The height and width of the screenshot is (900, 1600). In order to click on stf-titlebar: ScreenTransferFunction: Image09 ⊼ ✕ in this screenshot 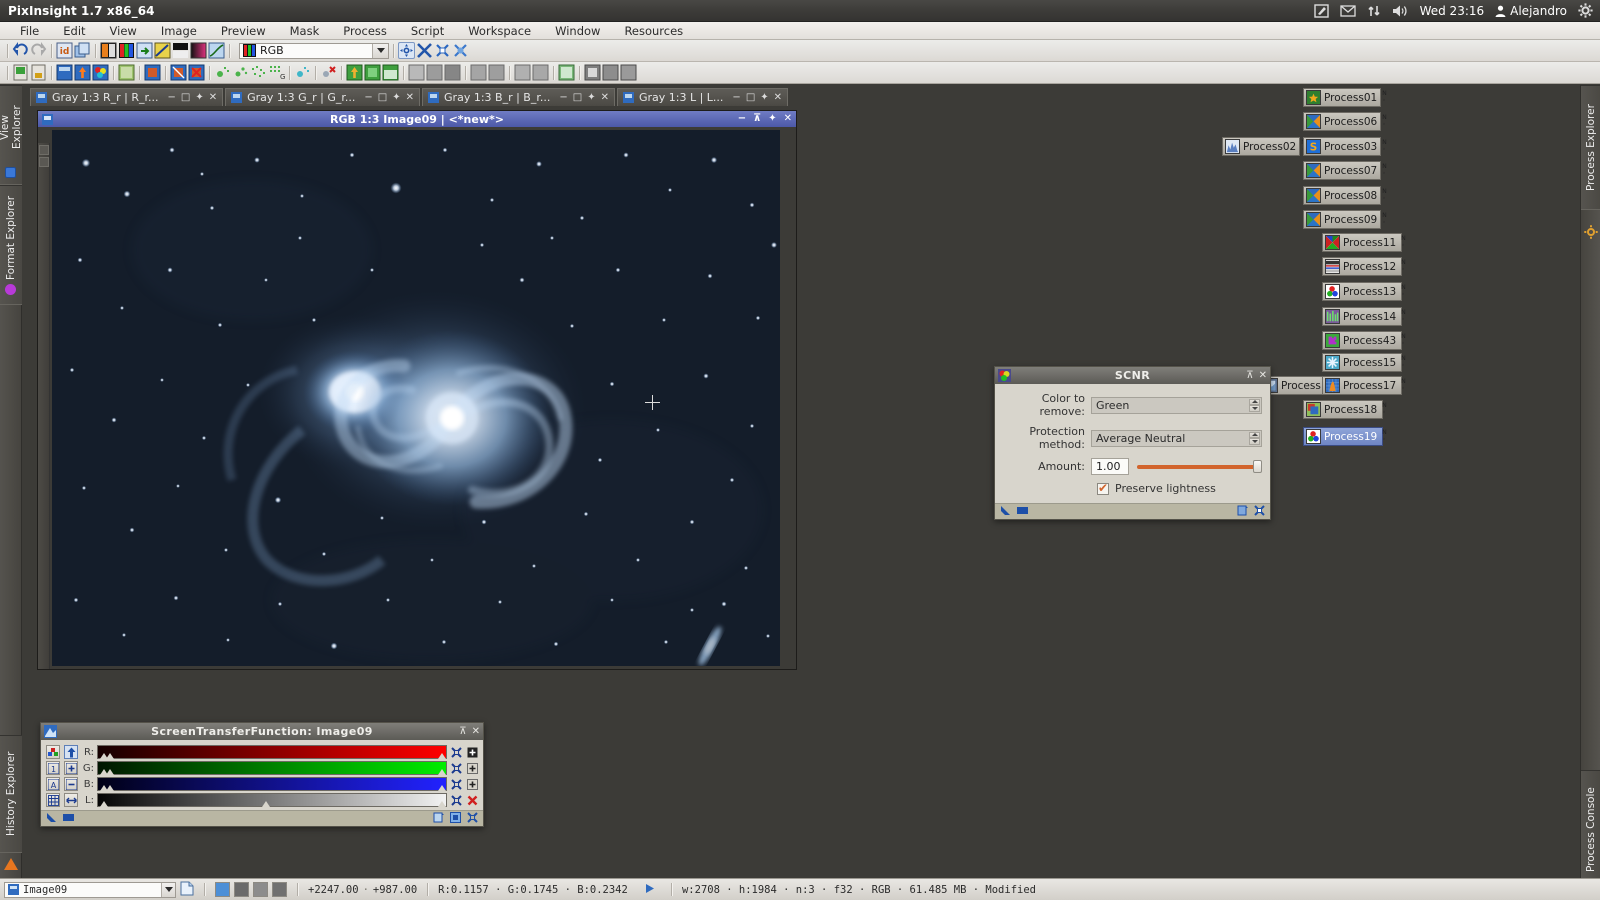, I will do `click(262, 731)`.